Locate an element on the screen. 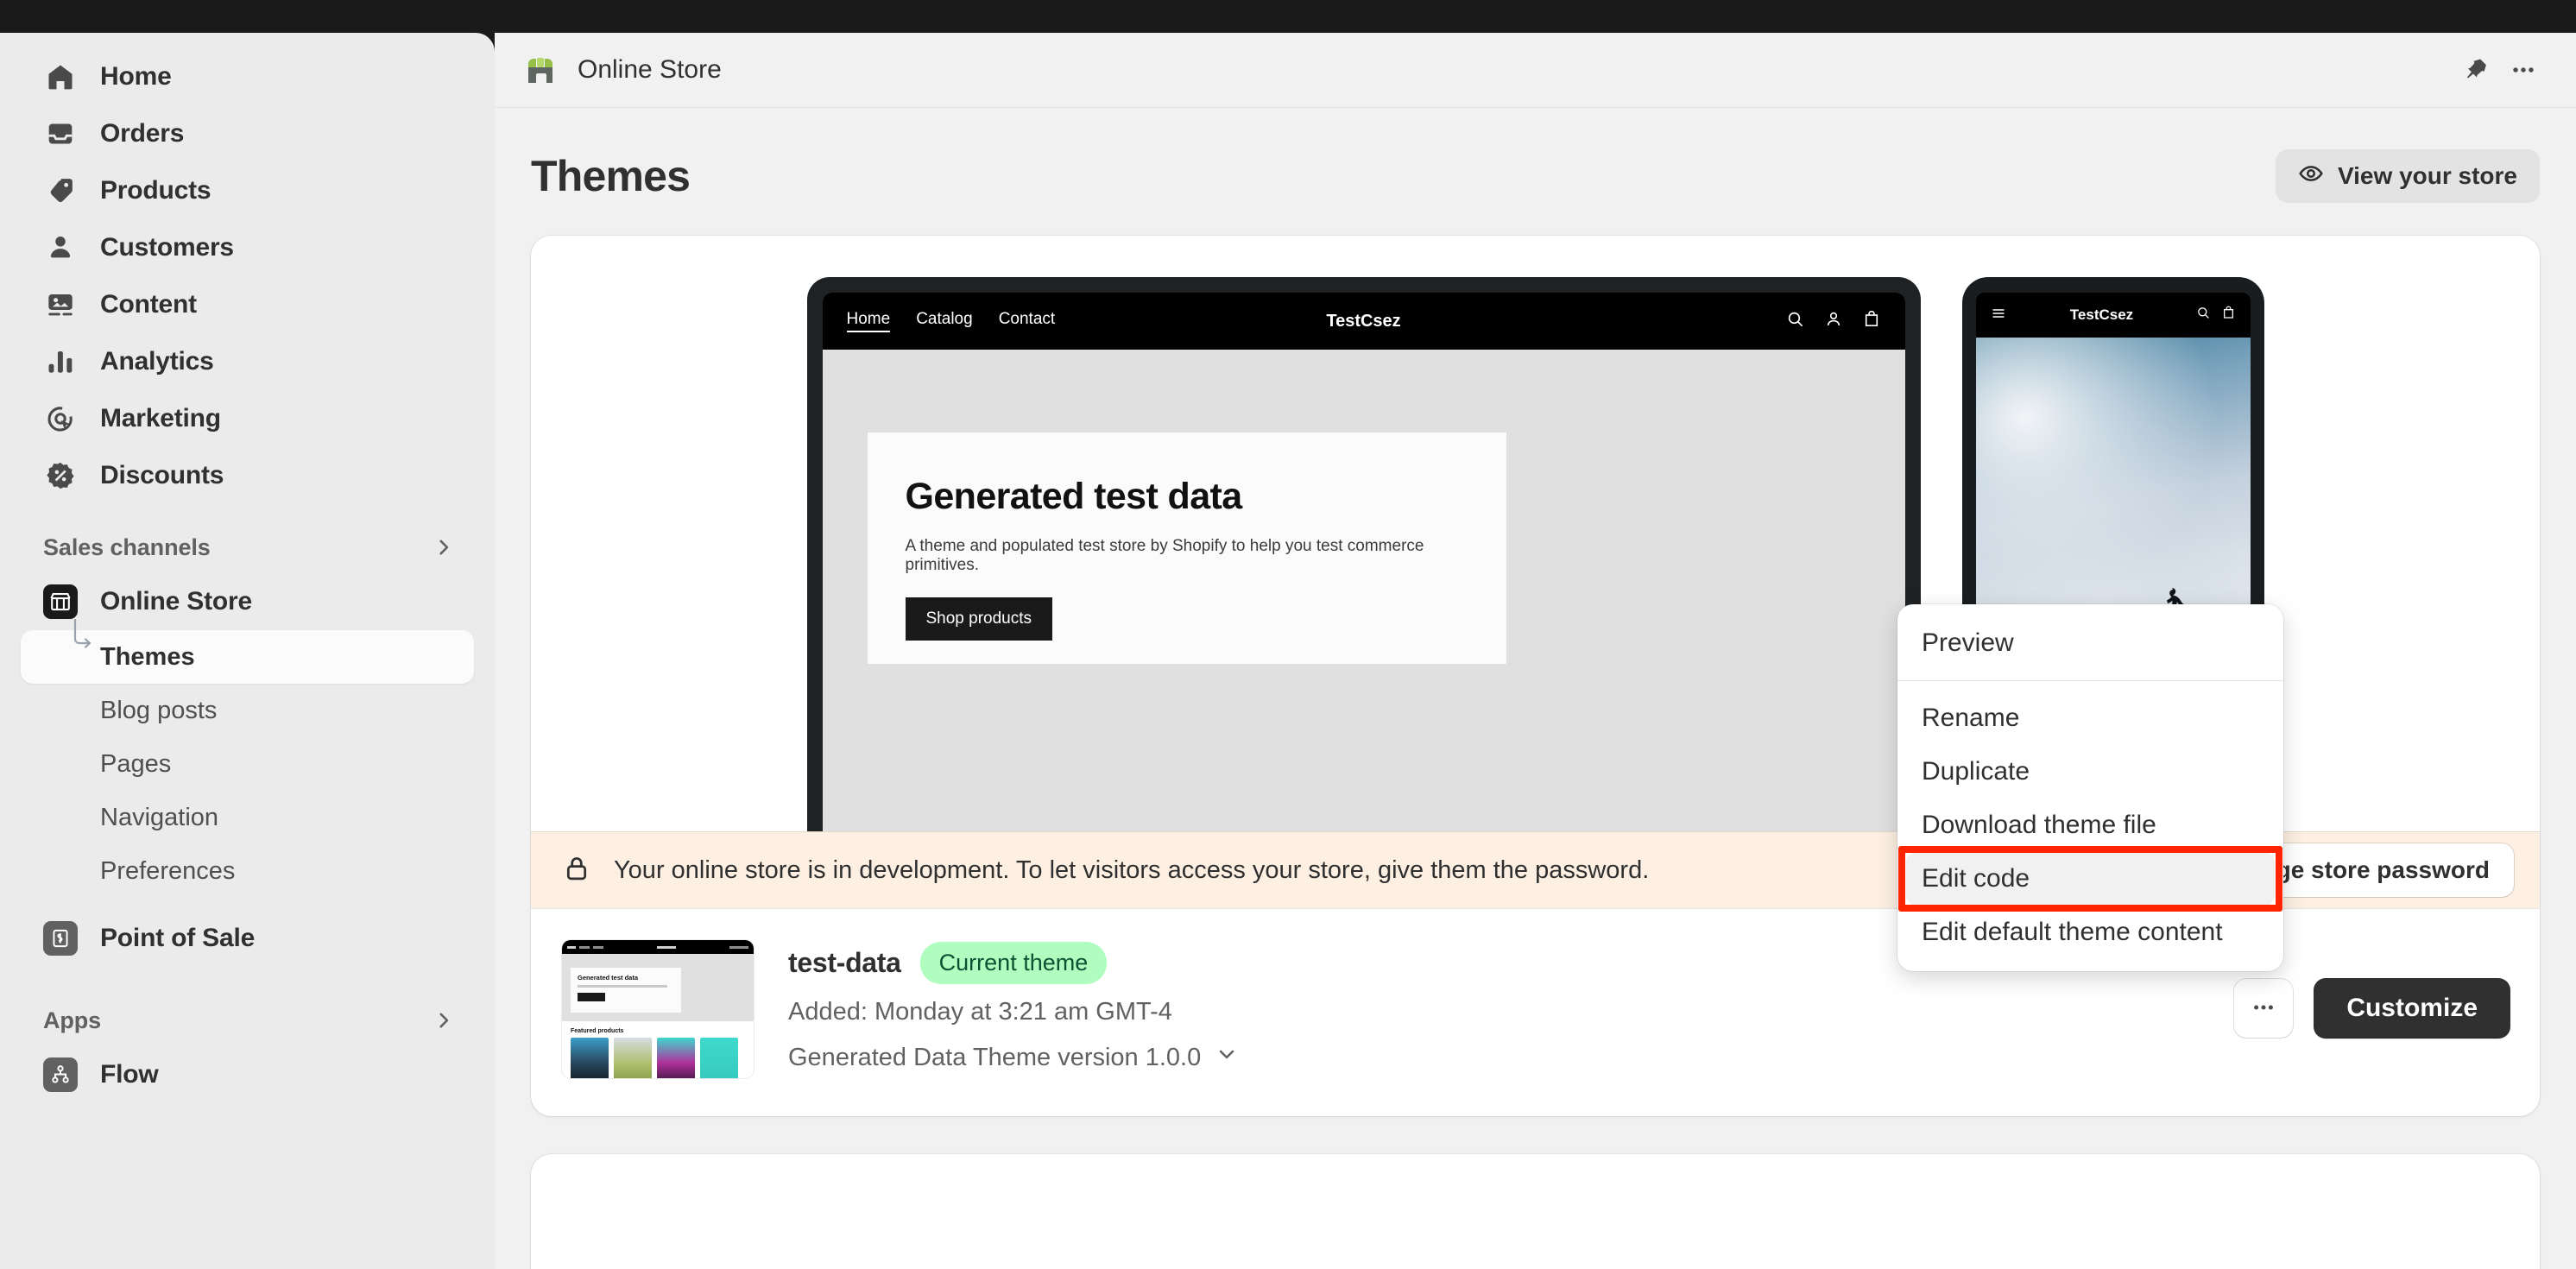  sidebar-item-label: Navigation is located at coordinates (159, 817).